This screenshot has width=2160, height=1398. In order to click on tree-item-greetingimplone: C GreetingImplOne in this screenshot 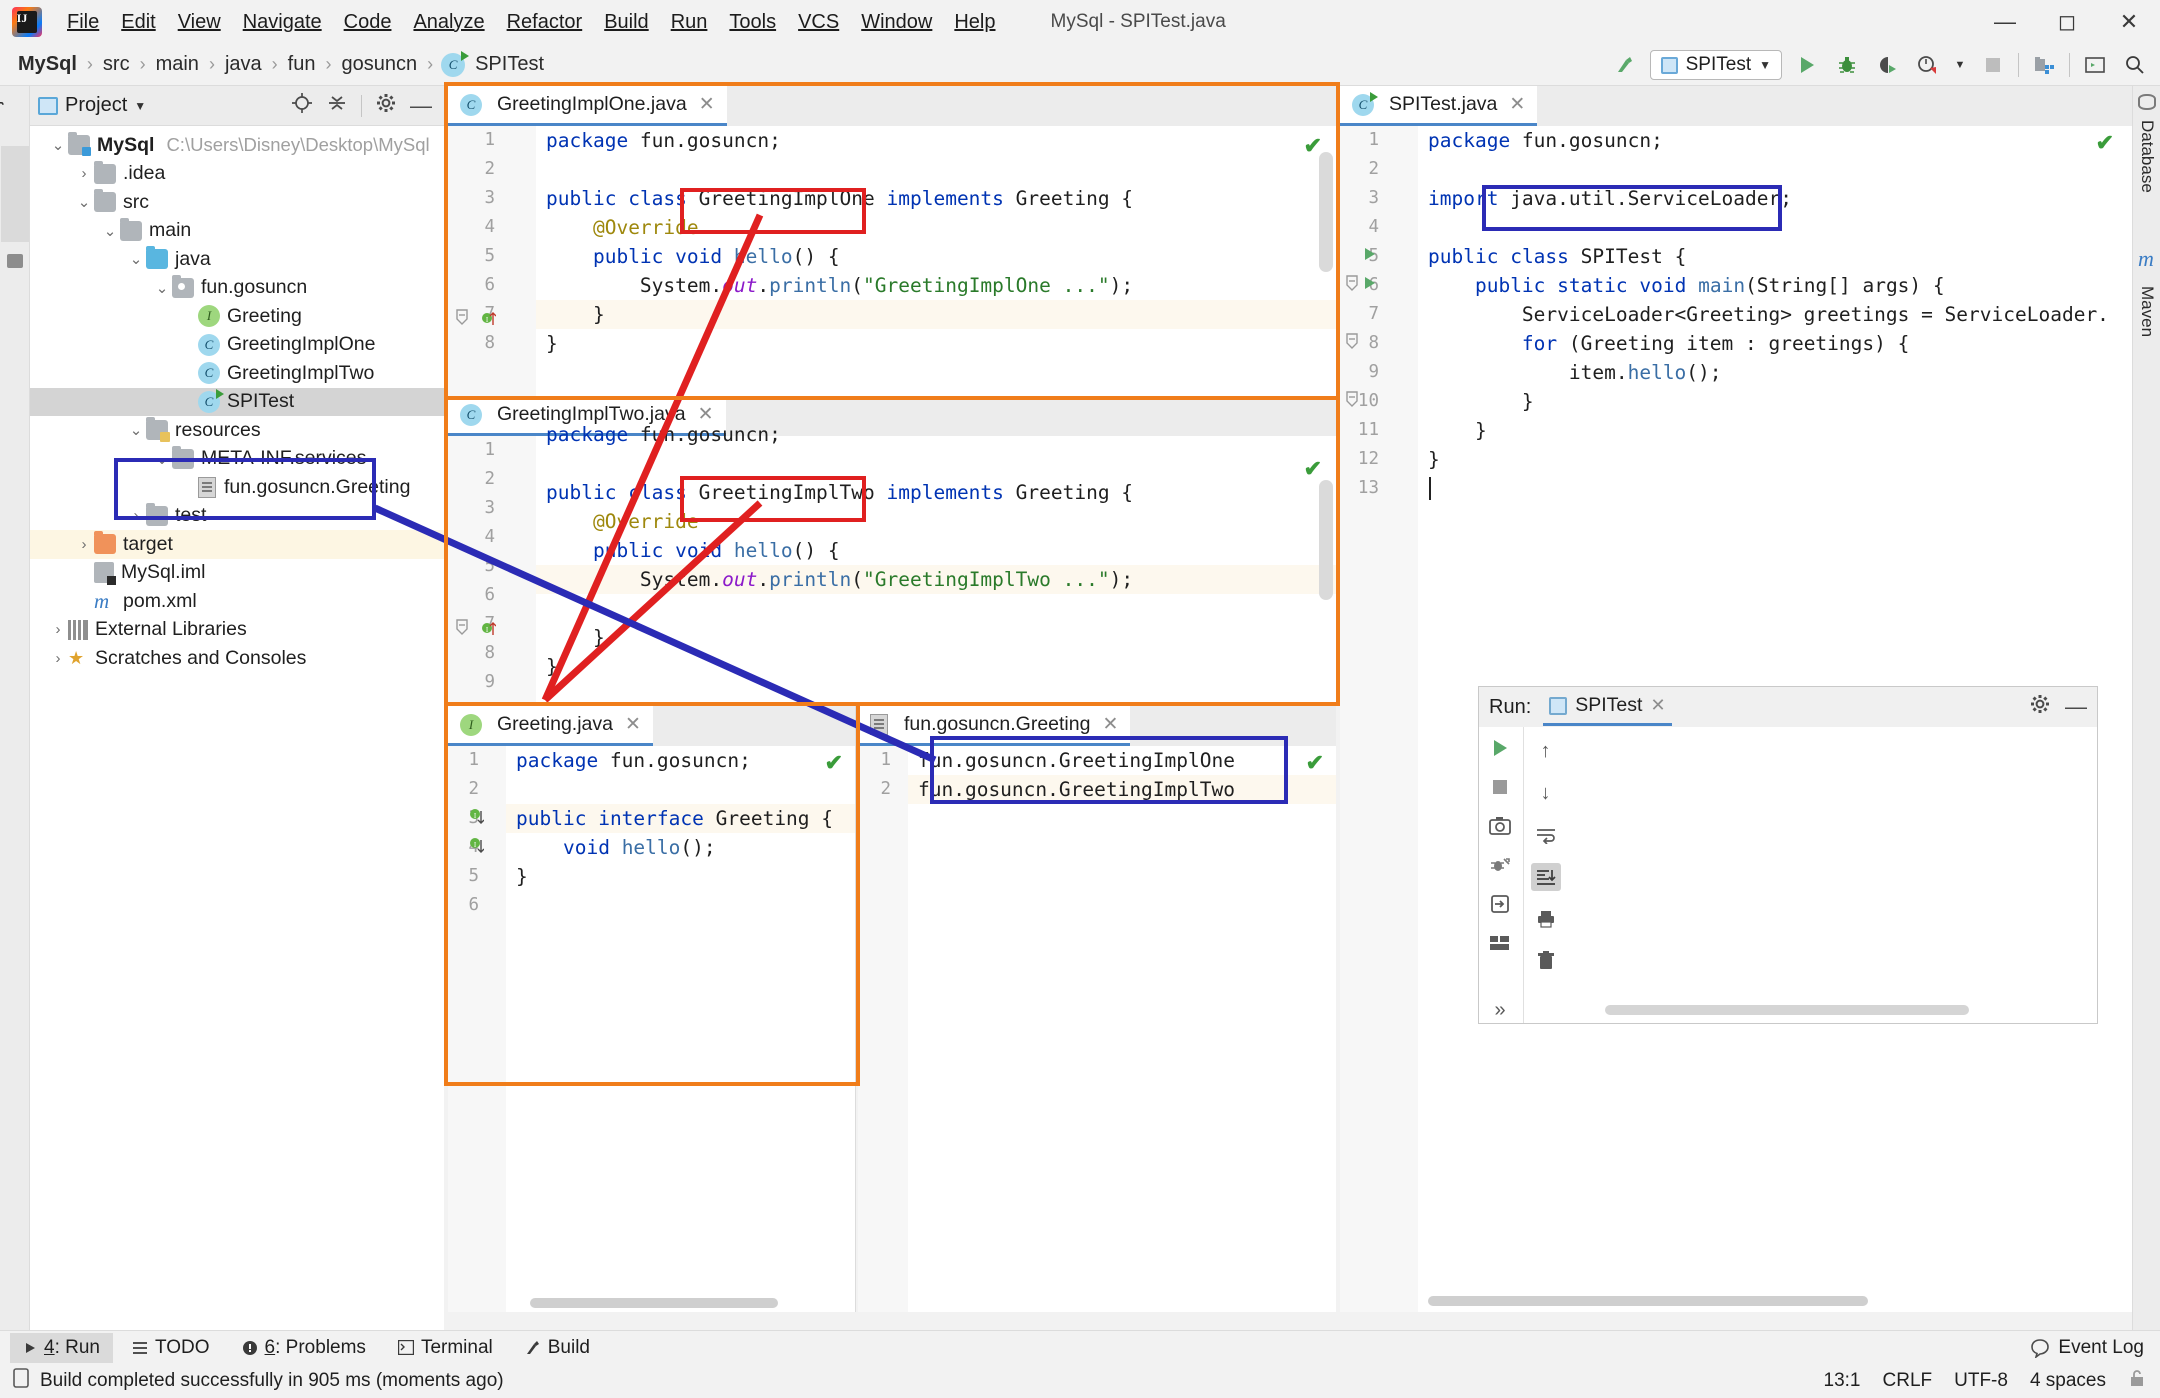, I will do `click(237, 345)`.